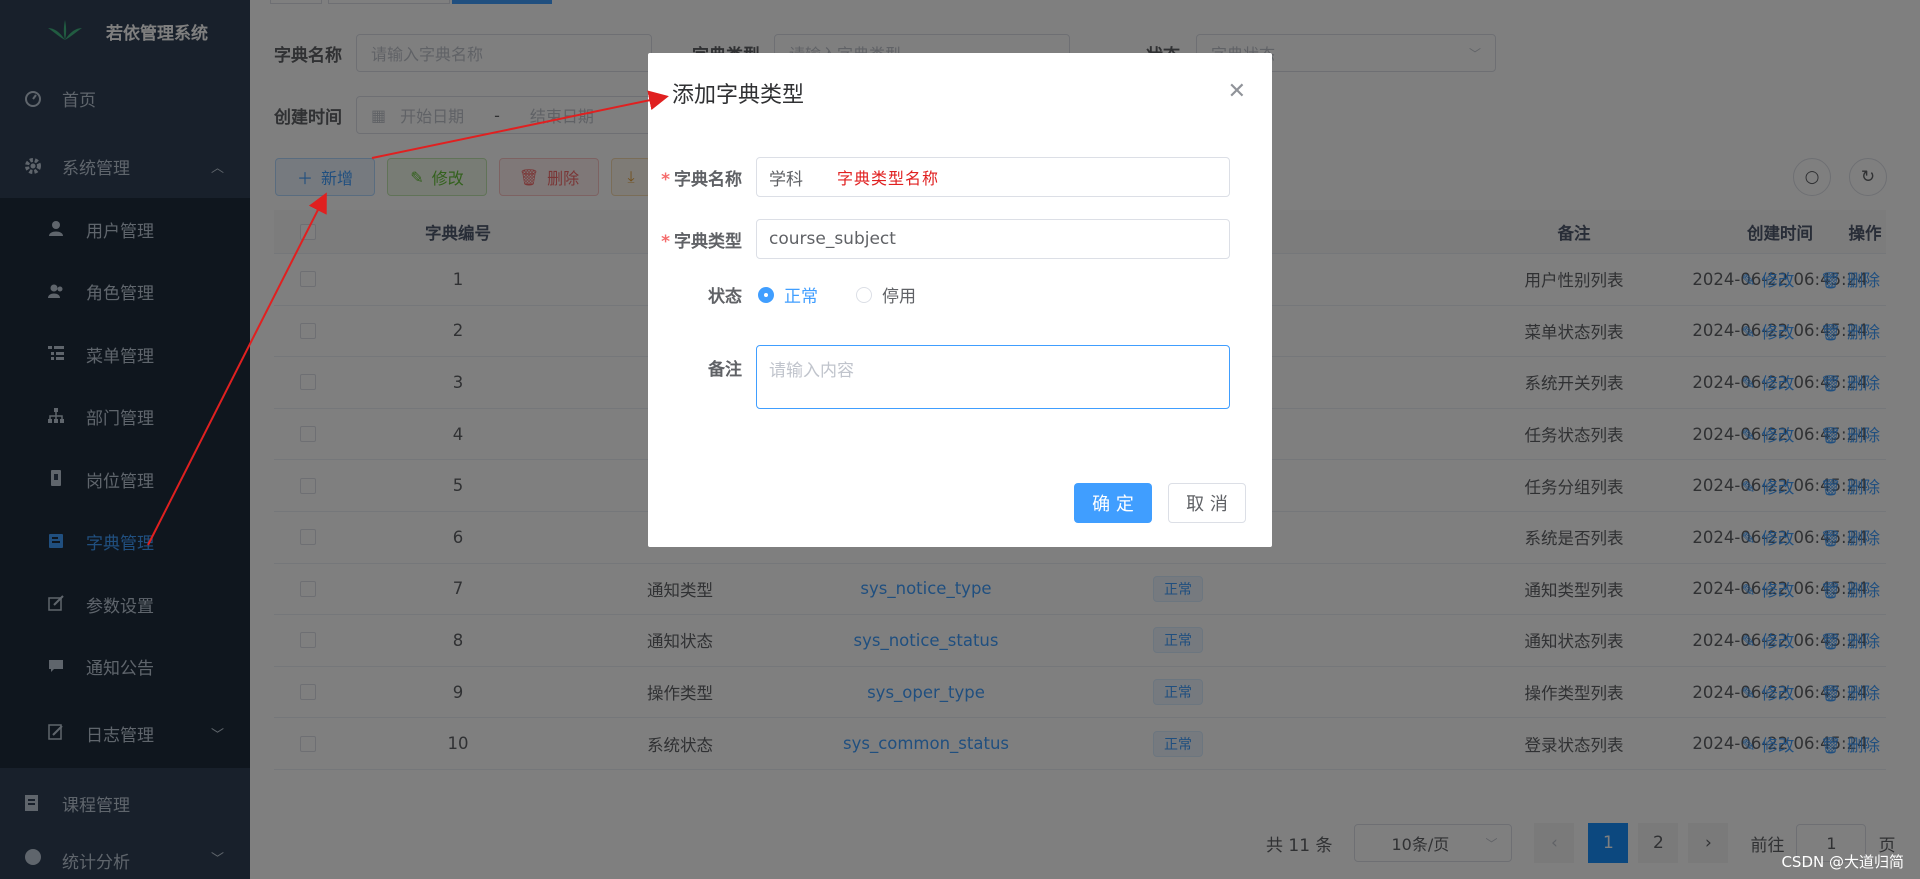  I want to click on watermark: CSDN @大道归简, so click(1842, 862).